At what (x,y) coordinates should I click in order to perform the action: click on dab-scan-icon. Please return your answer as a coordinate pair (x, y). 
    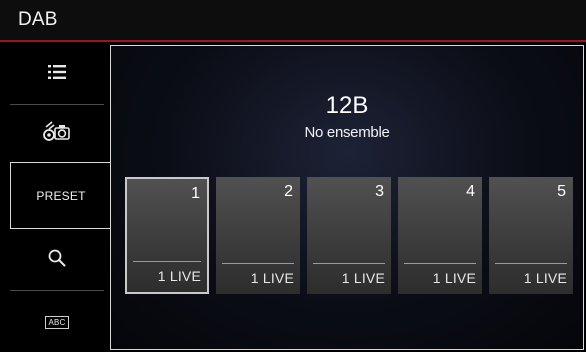
    Looking at the image, I should click on (57, 133).